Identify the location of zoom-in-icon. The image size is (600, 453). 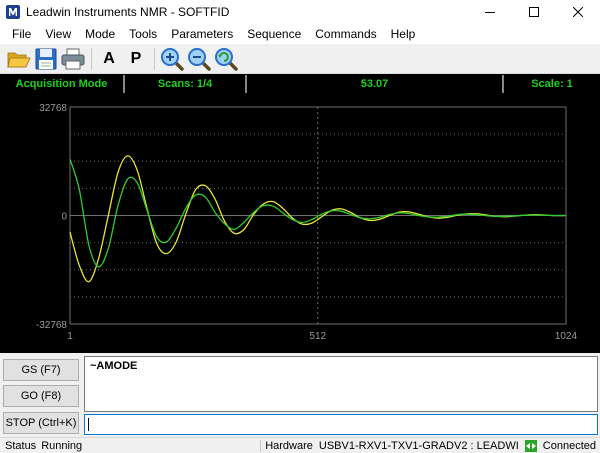
(172, 59).